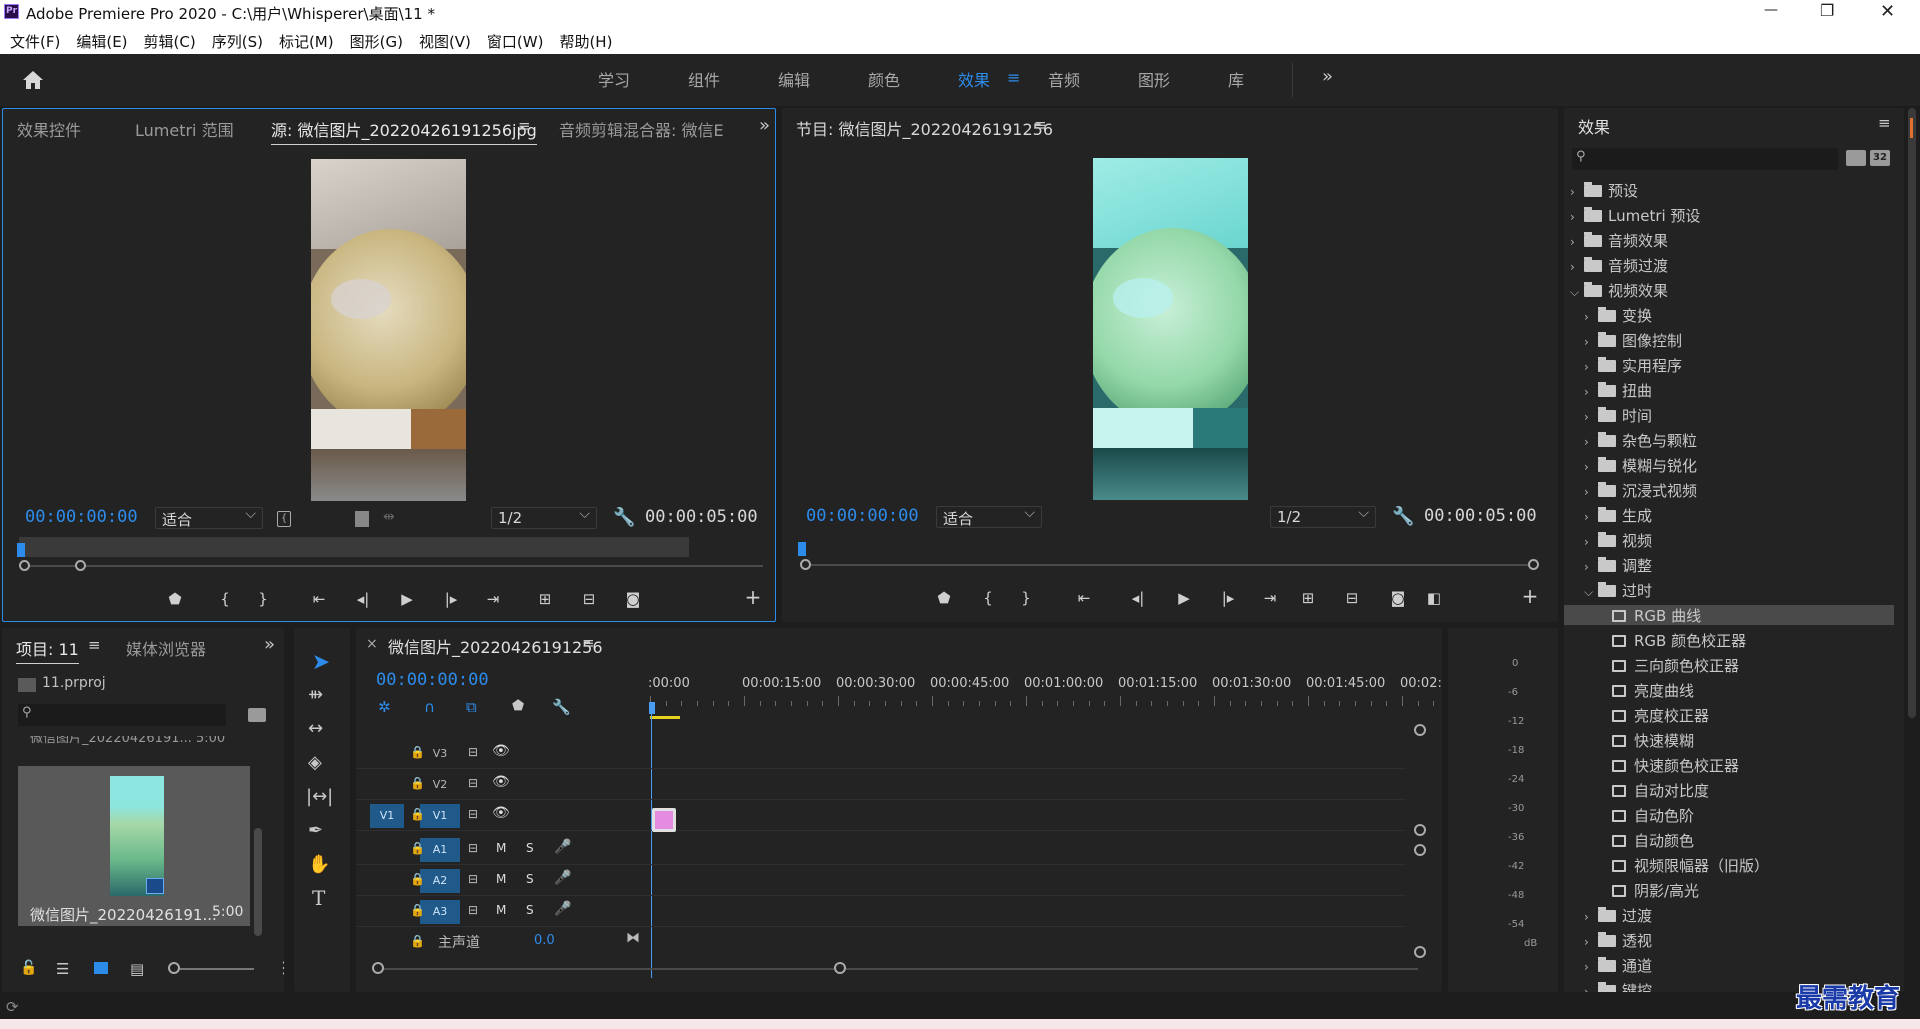 The image size is (1920, 1029). Describe the element at coordinates (1323, 516) in the screenshot. I see `program-resolution-dropdown: 1/2` at that location.